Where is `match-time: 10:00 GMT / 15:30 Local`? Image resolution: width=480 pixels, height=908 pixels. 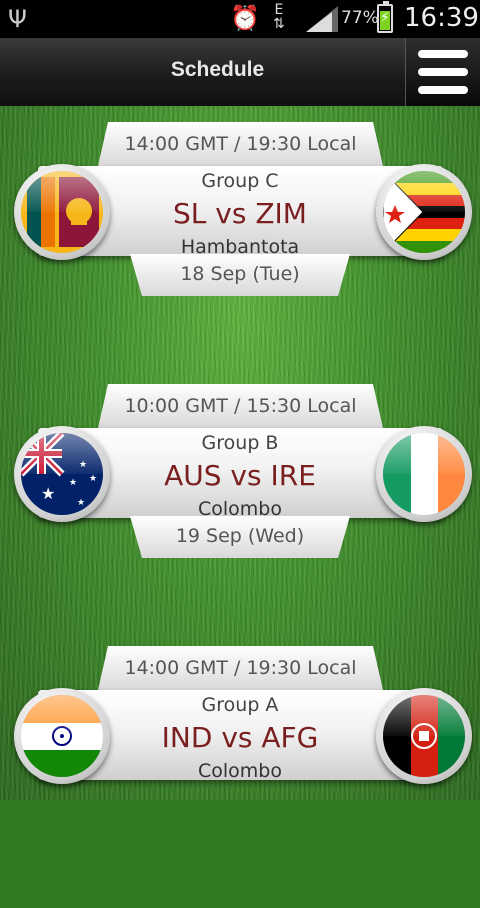
match-time: 10:00 GMT / 15:30 Local is located at coordinates (240, 406).